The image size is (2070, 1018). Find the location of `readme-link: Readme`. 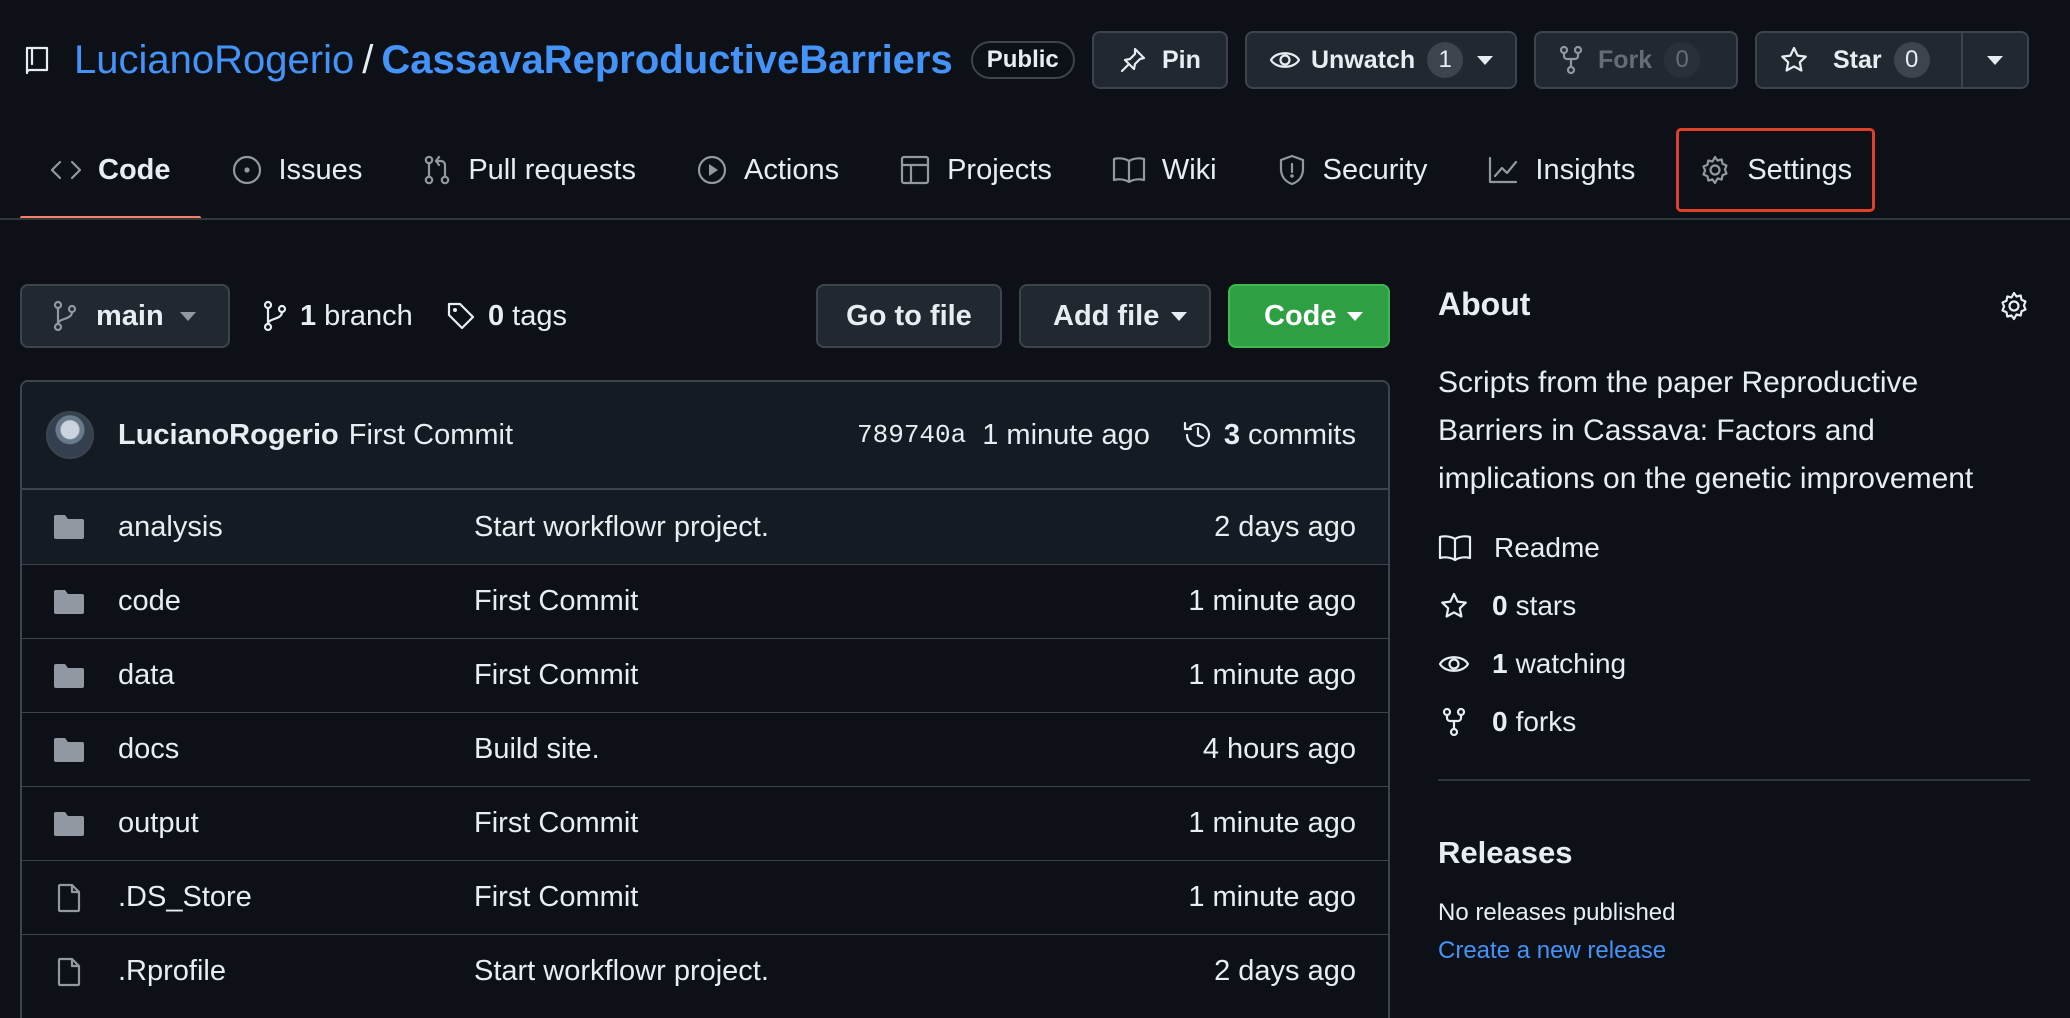

readme-link: Readme is located at coordinates (1734, 548).